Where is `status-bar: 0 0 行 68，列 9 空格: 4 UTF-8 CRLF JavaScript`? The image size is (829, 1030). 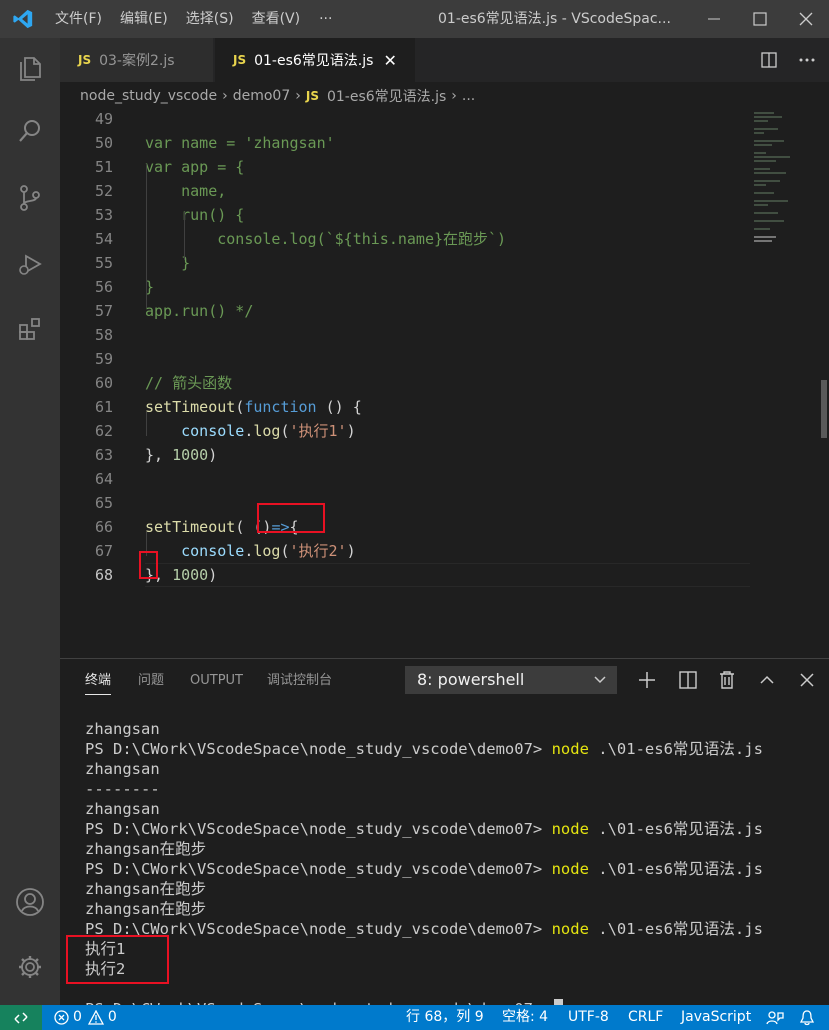 status-bar: 0 0 行 68，列 9 空格: 4 UTF-8 CRLF JavaScript is located at coordinates (414, 1017).